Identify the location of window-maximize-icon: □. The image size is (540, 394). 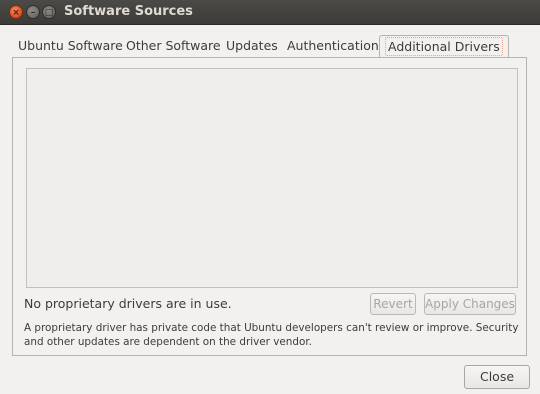
(49, 12).